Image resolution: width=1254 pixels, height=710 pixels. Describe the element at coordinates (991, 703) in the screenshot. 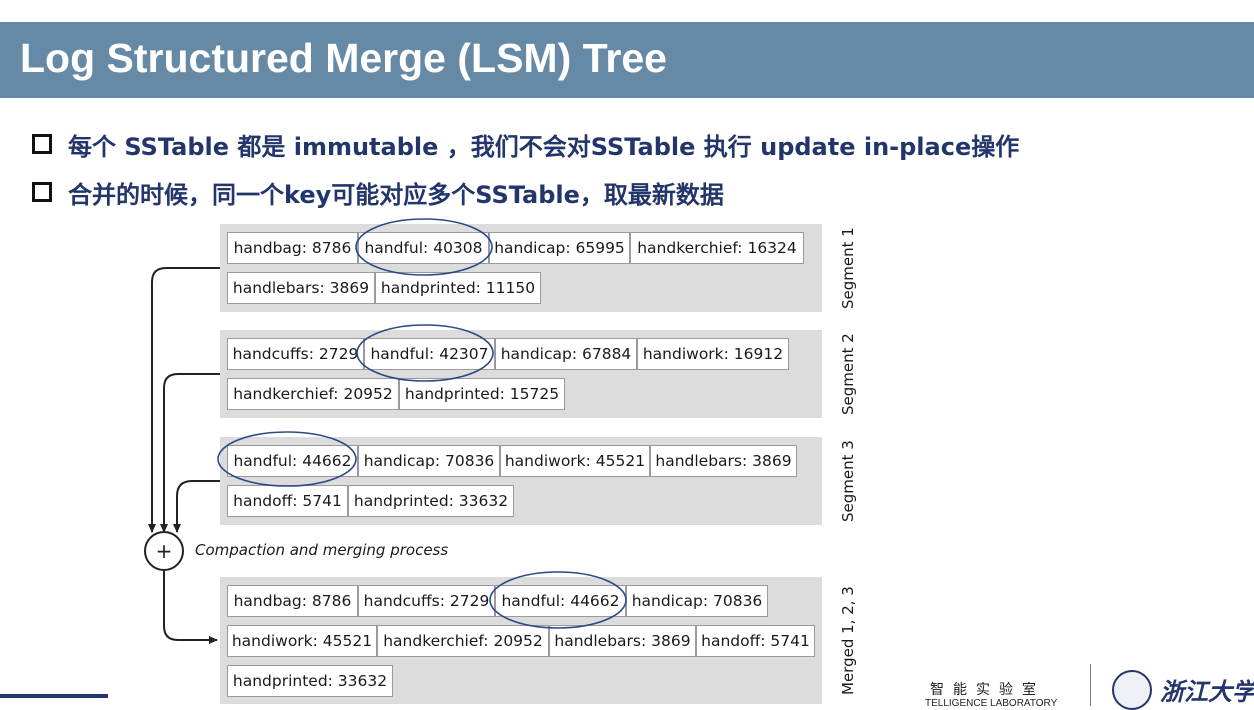

I see `lab-name-en: TELLIGENCE LABORATORY` at that location.